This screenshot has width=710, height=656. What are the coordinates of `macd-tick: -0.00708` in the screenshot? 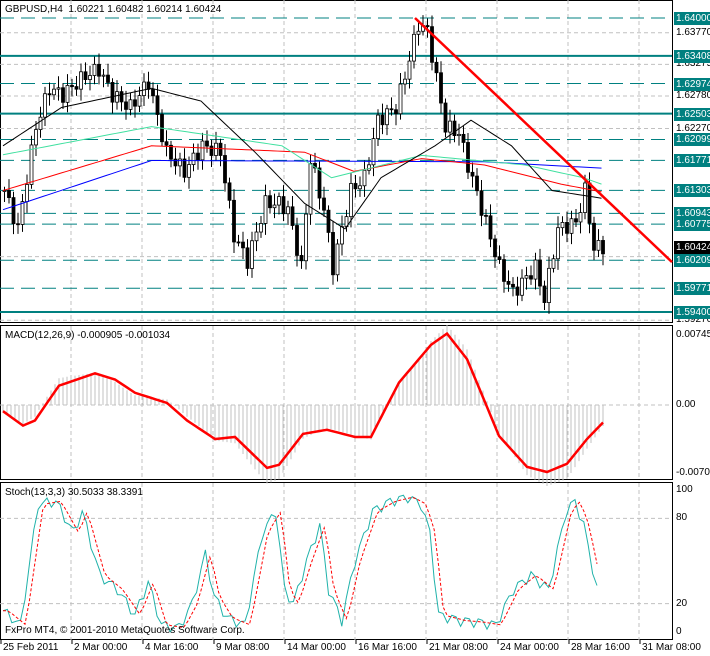 It's located at (693, 472).